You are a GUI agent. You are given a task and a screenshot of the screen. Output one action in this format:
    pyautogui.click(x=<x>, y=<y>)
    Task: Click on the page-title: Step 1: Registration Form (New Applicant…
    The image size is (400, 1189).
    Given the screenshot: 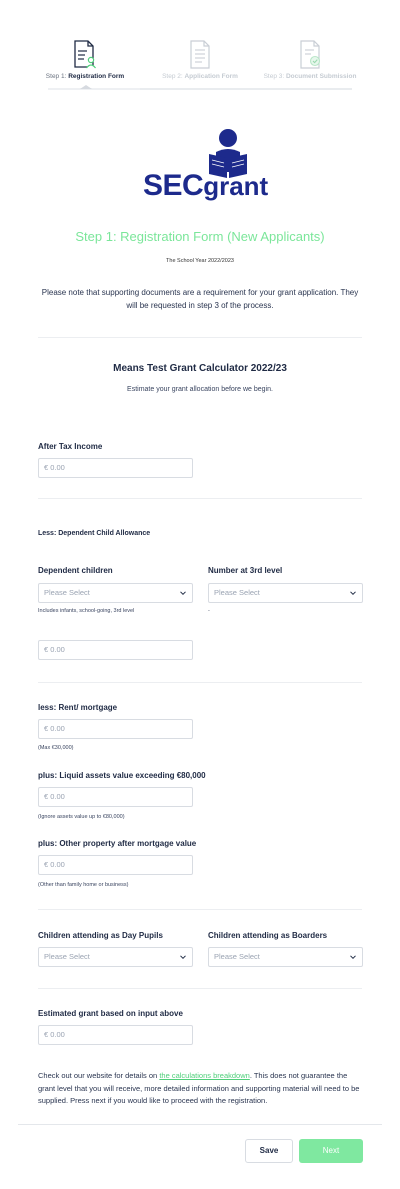 What is the action you would take?
    pyautogui.click(x=200, y=236)
    